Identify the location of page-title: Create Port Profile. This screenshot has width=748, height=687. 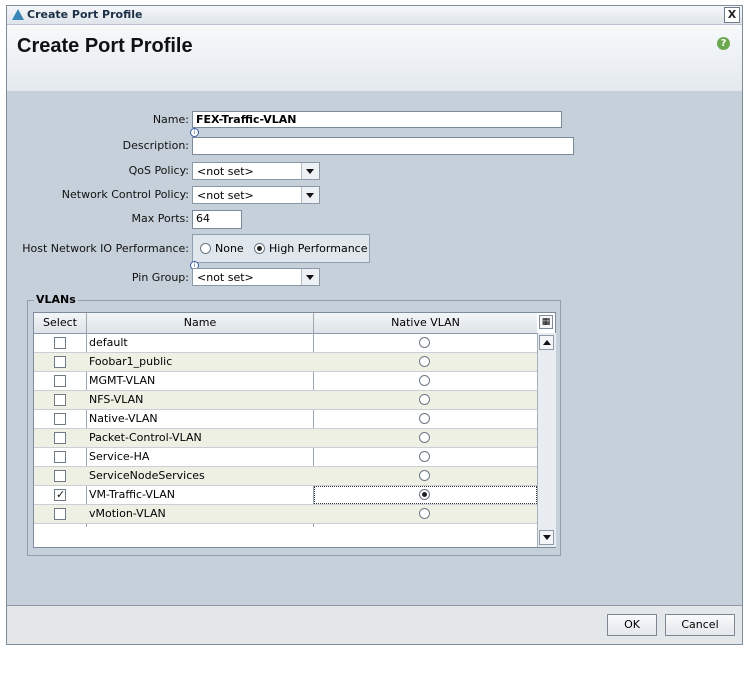
(105, 46).